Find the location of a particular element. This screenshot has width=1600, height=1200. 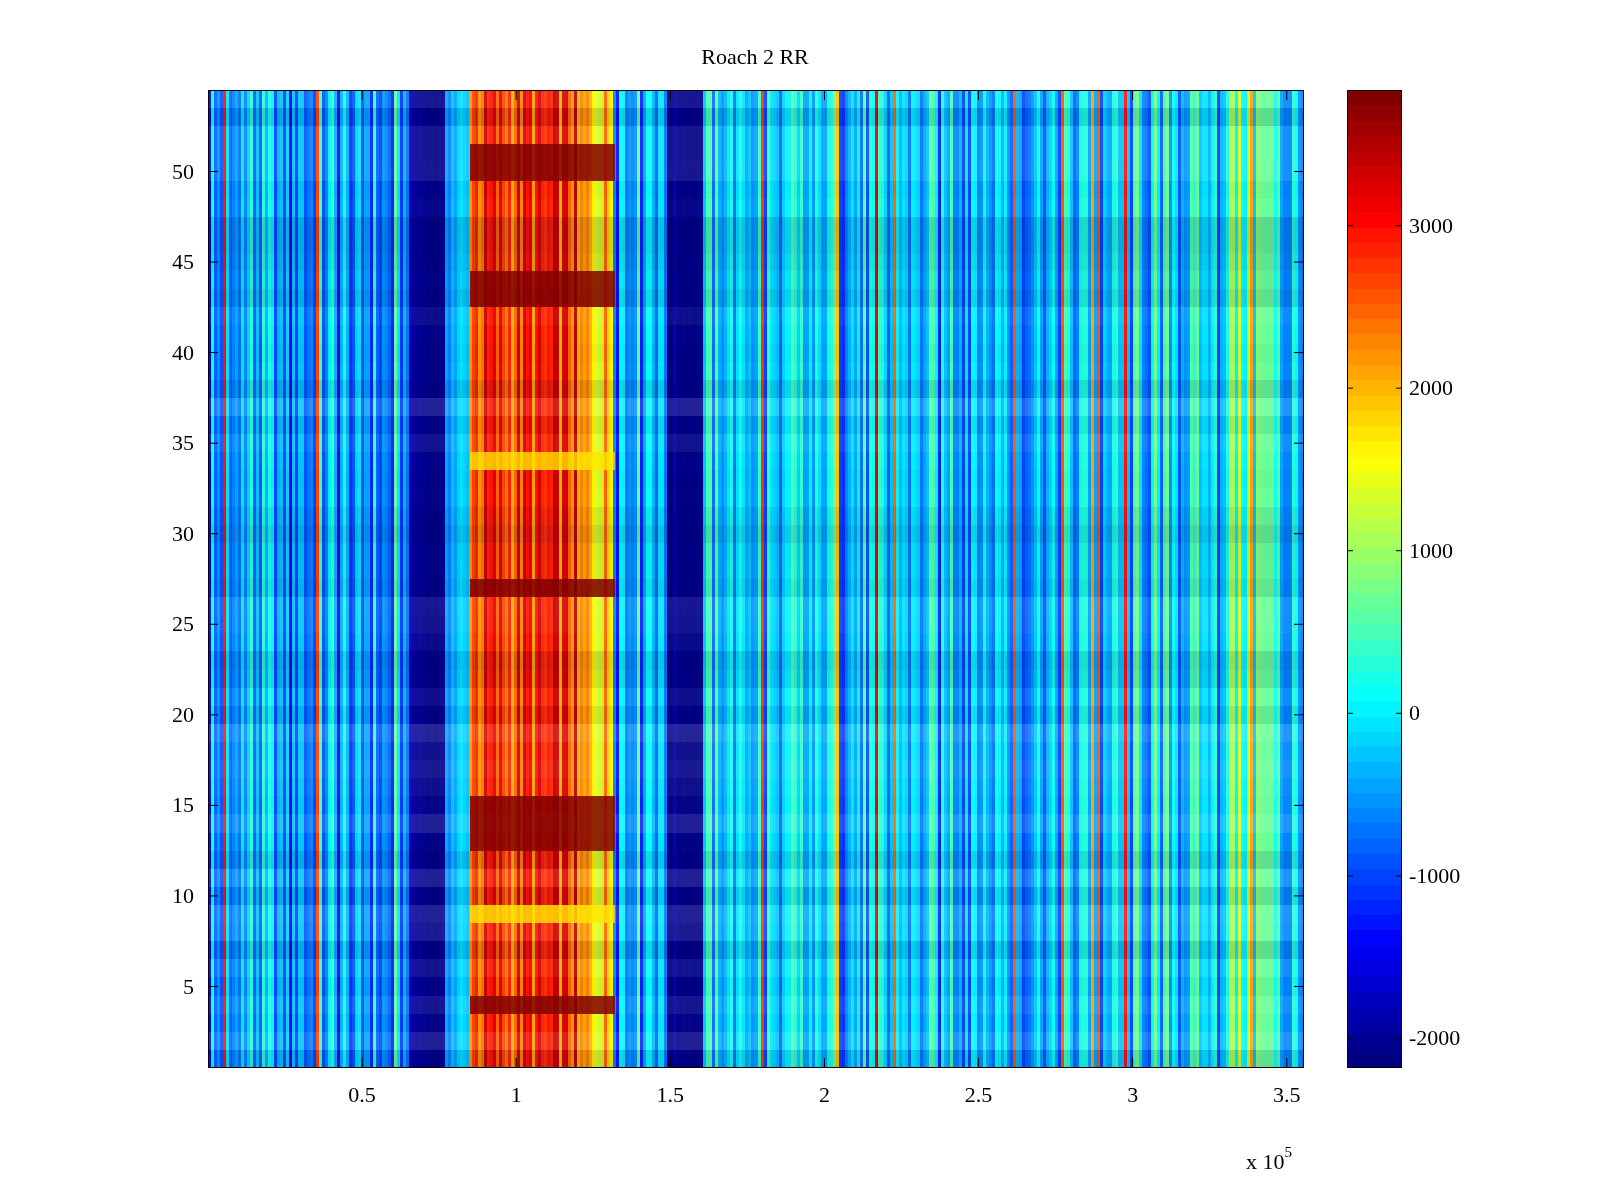

colorbar-tick-label: -1000 is located at coordinates (1435, 875).